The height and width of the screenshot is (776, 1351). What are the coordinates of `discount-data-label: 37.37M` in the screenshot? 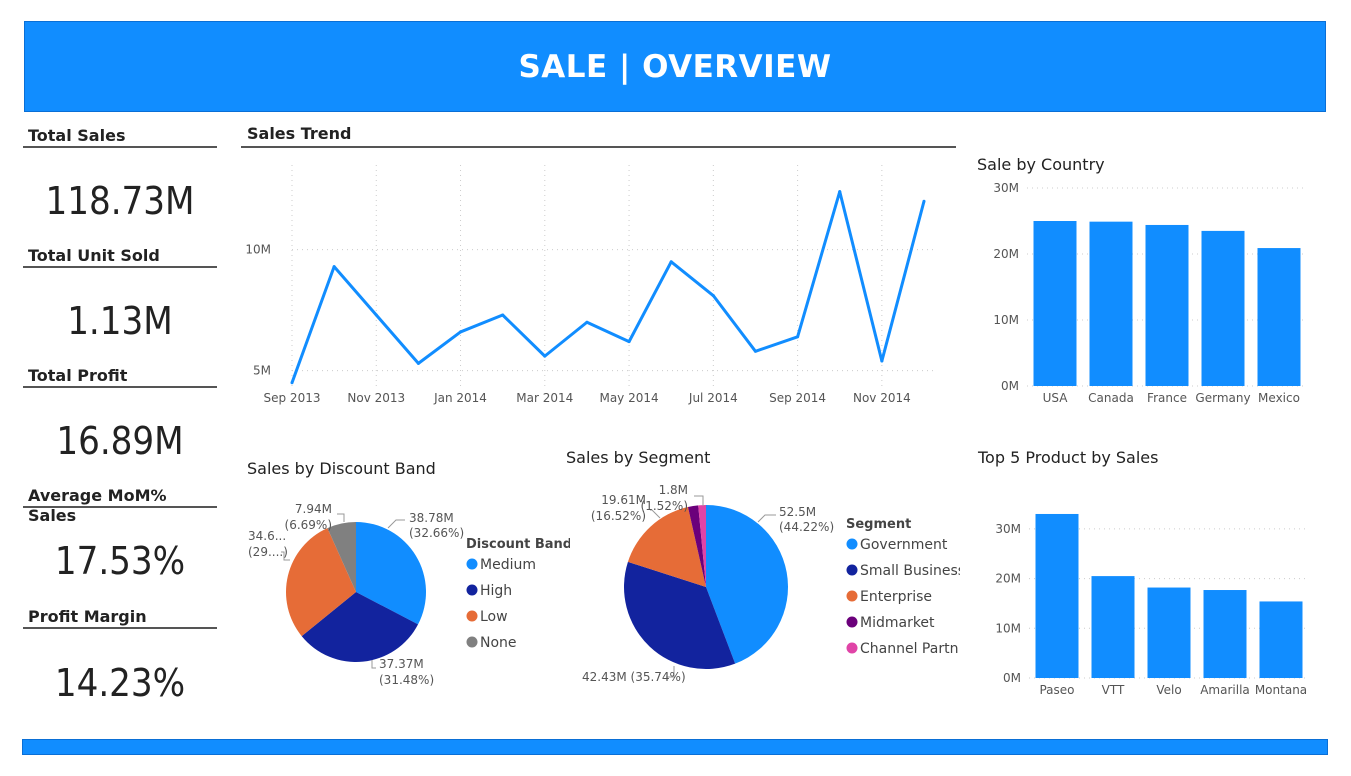 It's located at (401, 664).